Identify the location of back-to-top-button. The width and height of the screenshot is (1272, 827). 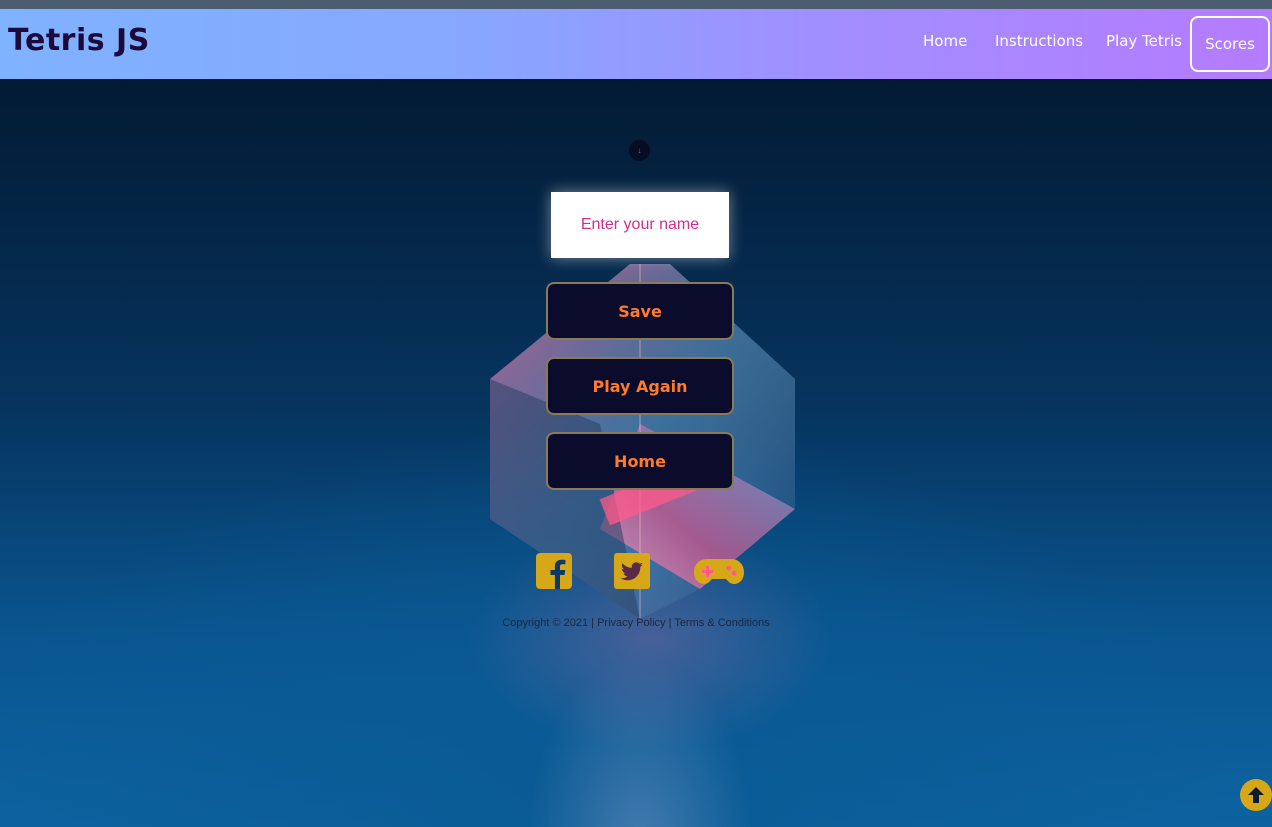
(1256, 795).